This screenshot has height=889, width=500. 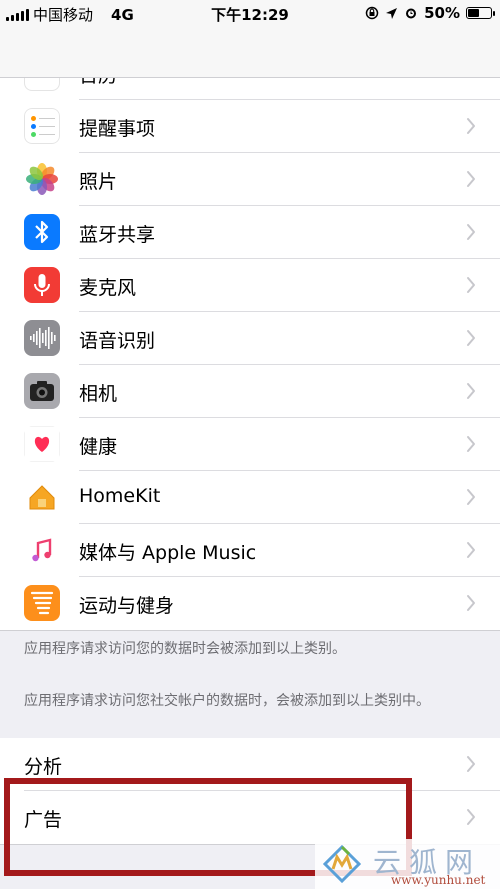 I want to click on list-item-speech-recognition: 语音识别, so click(x=250, y=338).